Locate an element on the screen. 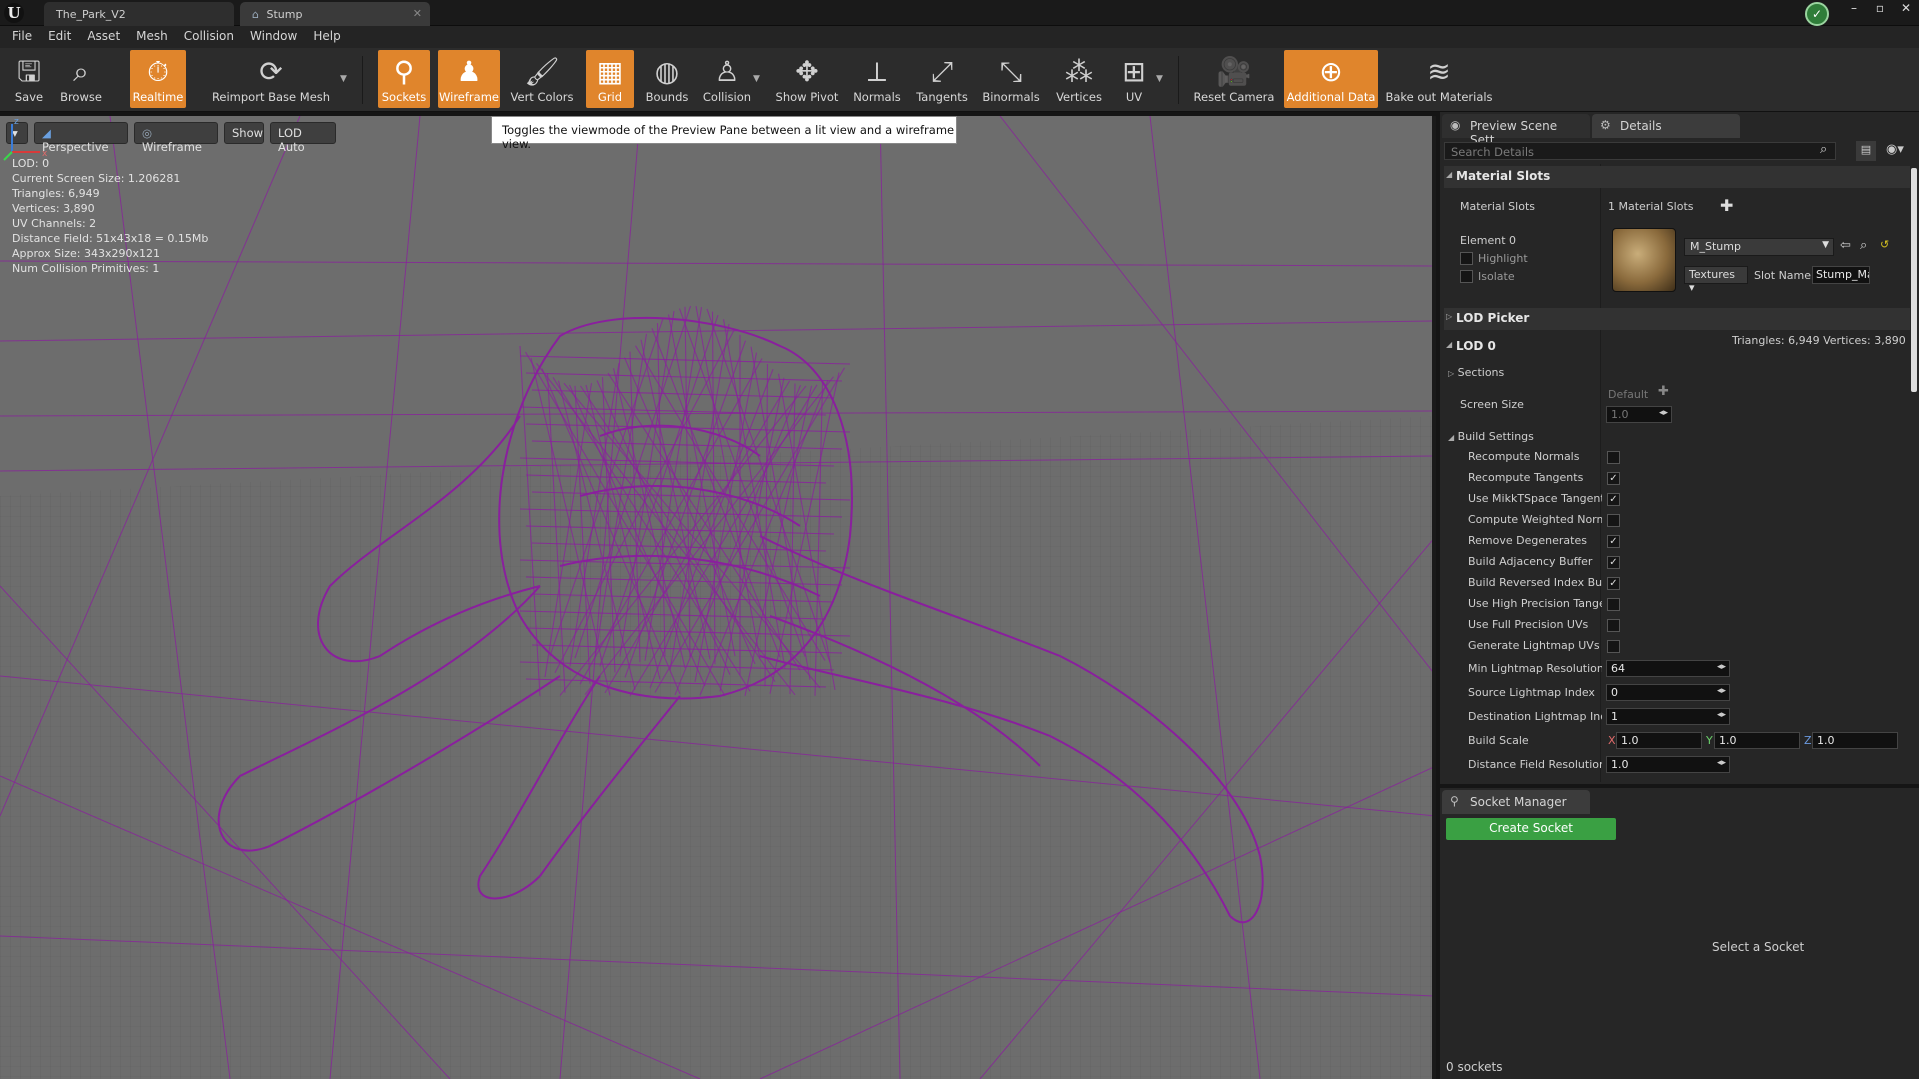 This screenshot has height=1079, width=1919. browse-button: ⌕ Browse is located at coordinates (81, 79).